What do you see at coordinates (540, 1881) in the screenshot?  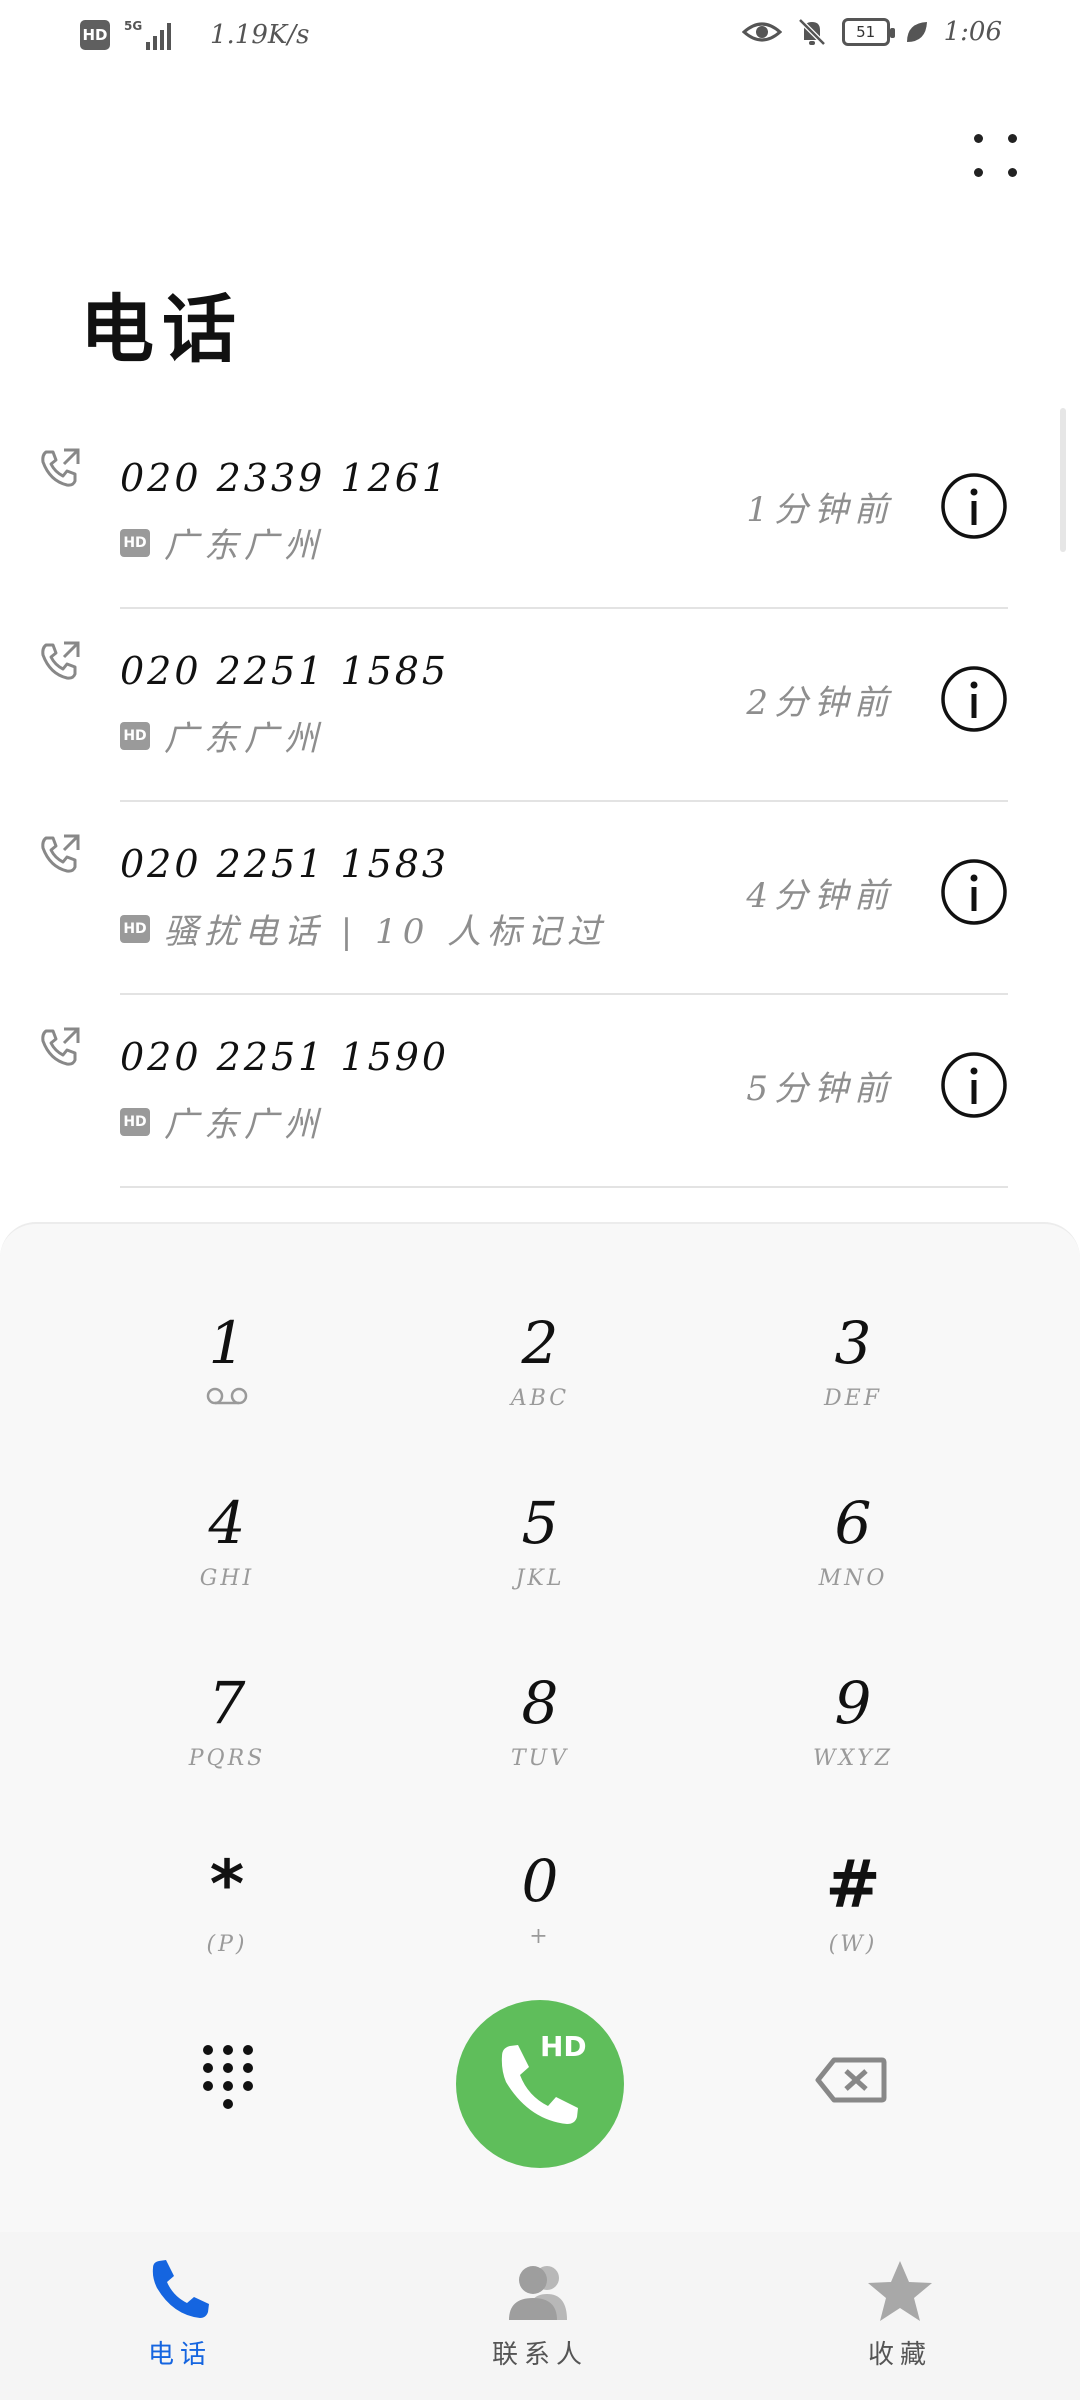 I see `key-digit: 0` at bounding box center [540, 1881].